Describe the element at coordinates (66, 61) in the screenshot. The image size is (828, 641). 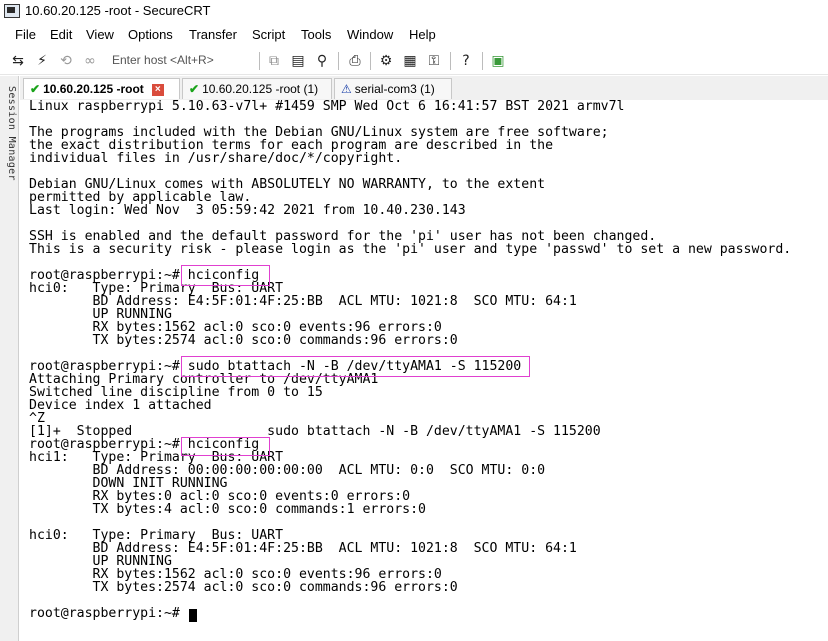
I see `reconnect-icon: ⟲` at that location.